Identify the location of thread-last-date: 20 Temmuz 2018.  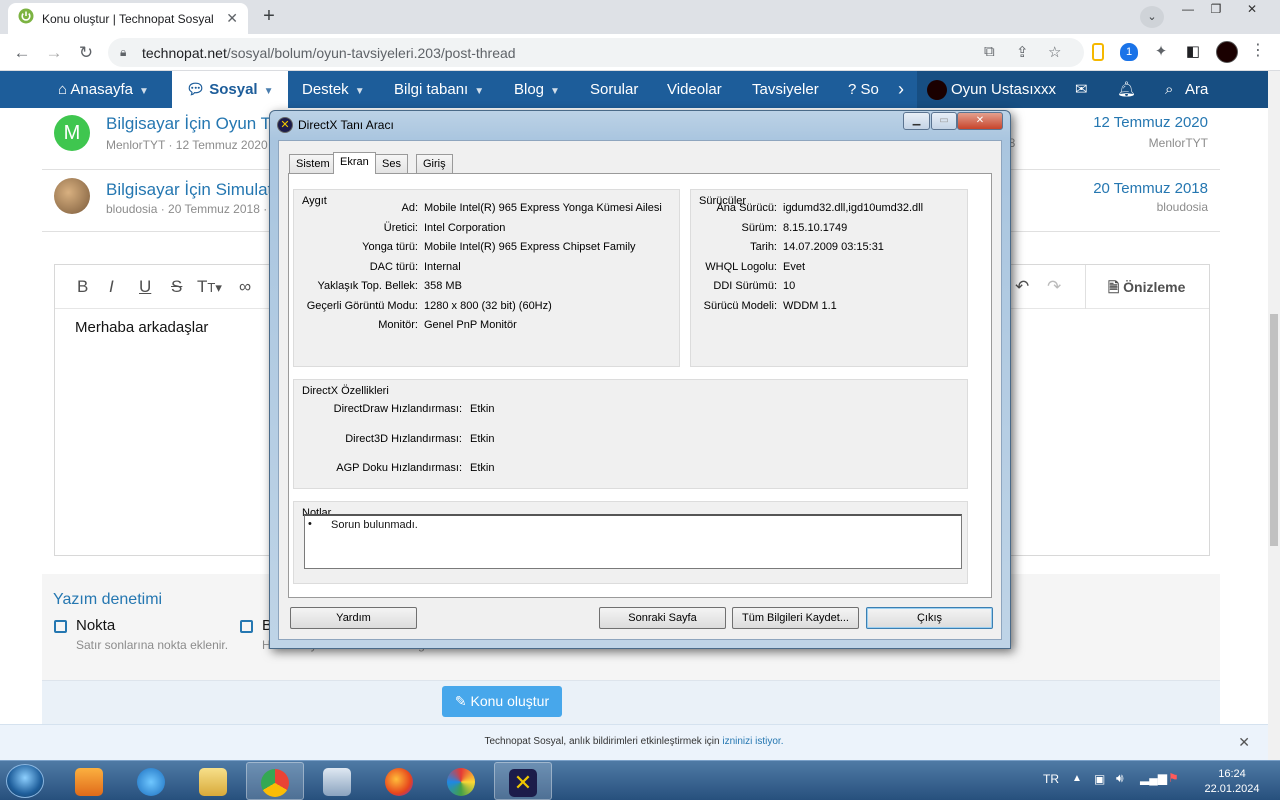
(1150, 188).